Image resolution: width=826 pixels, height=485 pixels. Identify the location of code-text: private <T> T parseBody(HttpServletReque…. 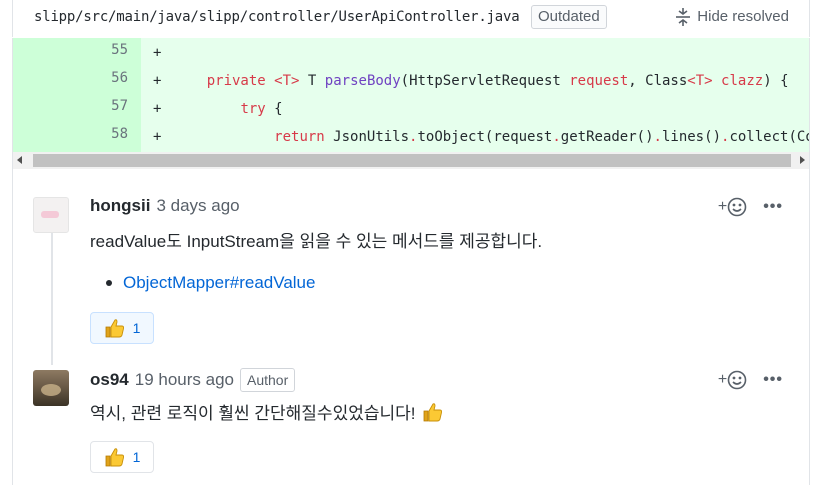
(497, 81).